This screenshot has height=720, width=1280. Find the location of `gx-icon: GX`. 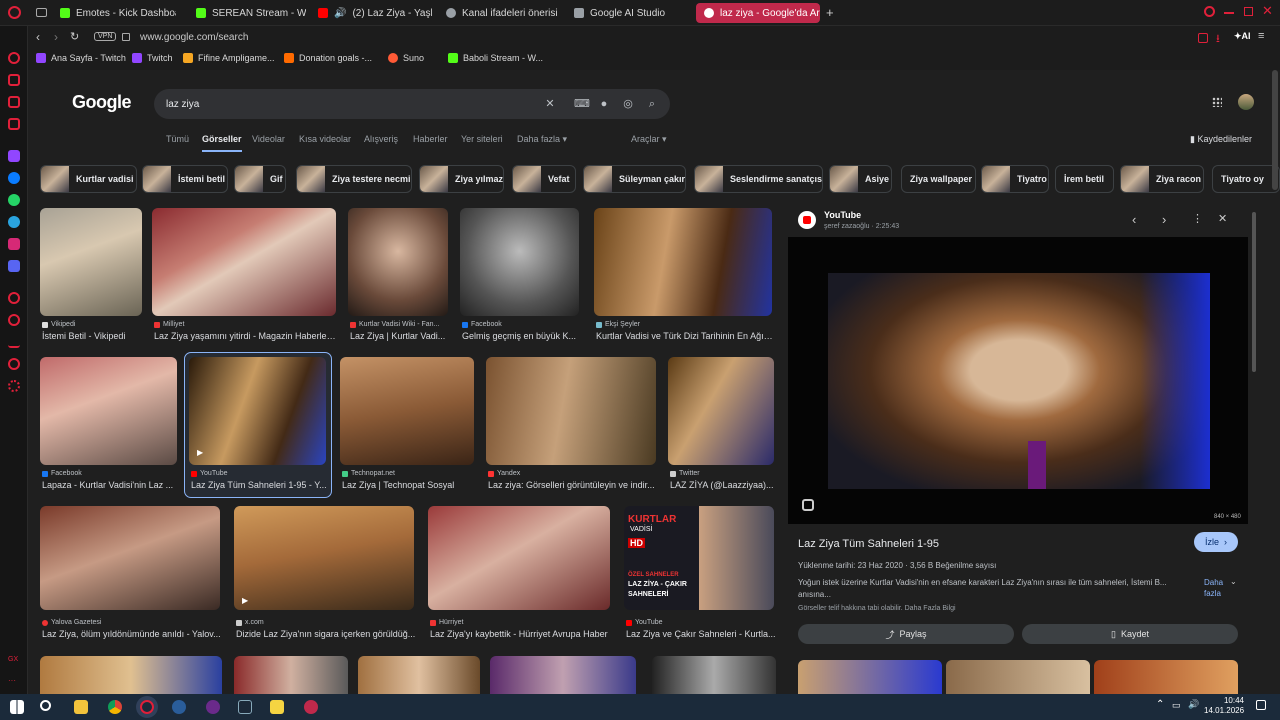

gx-icon: GX is located at coordinates (14, 662).